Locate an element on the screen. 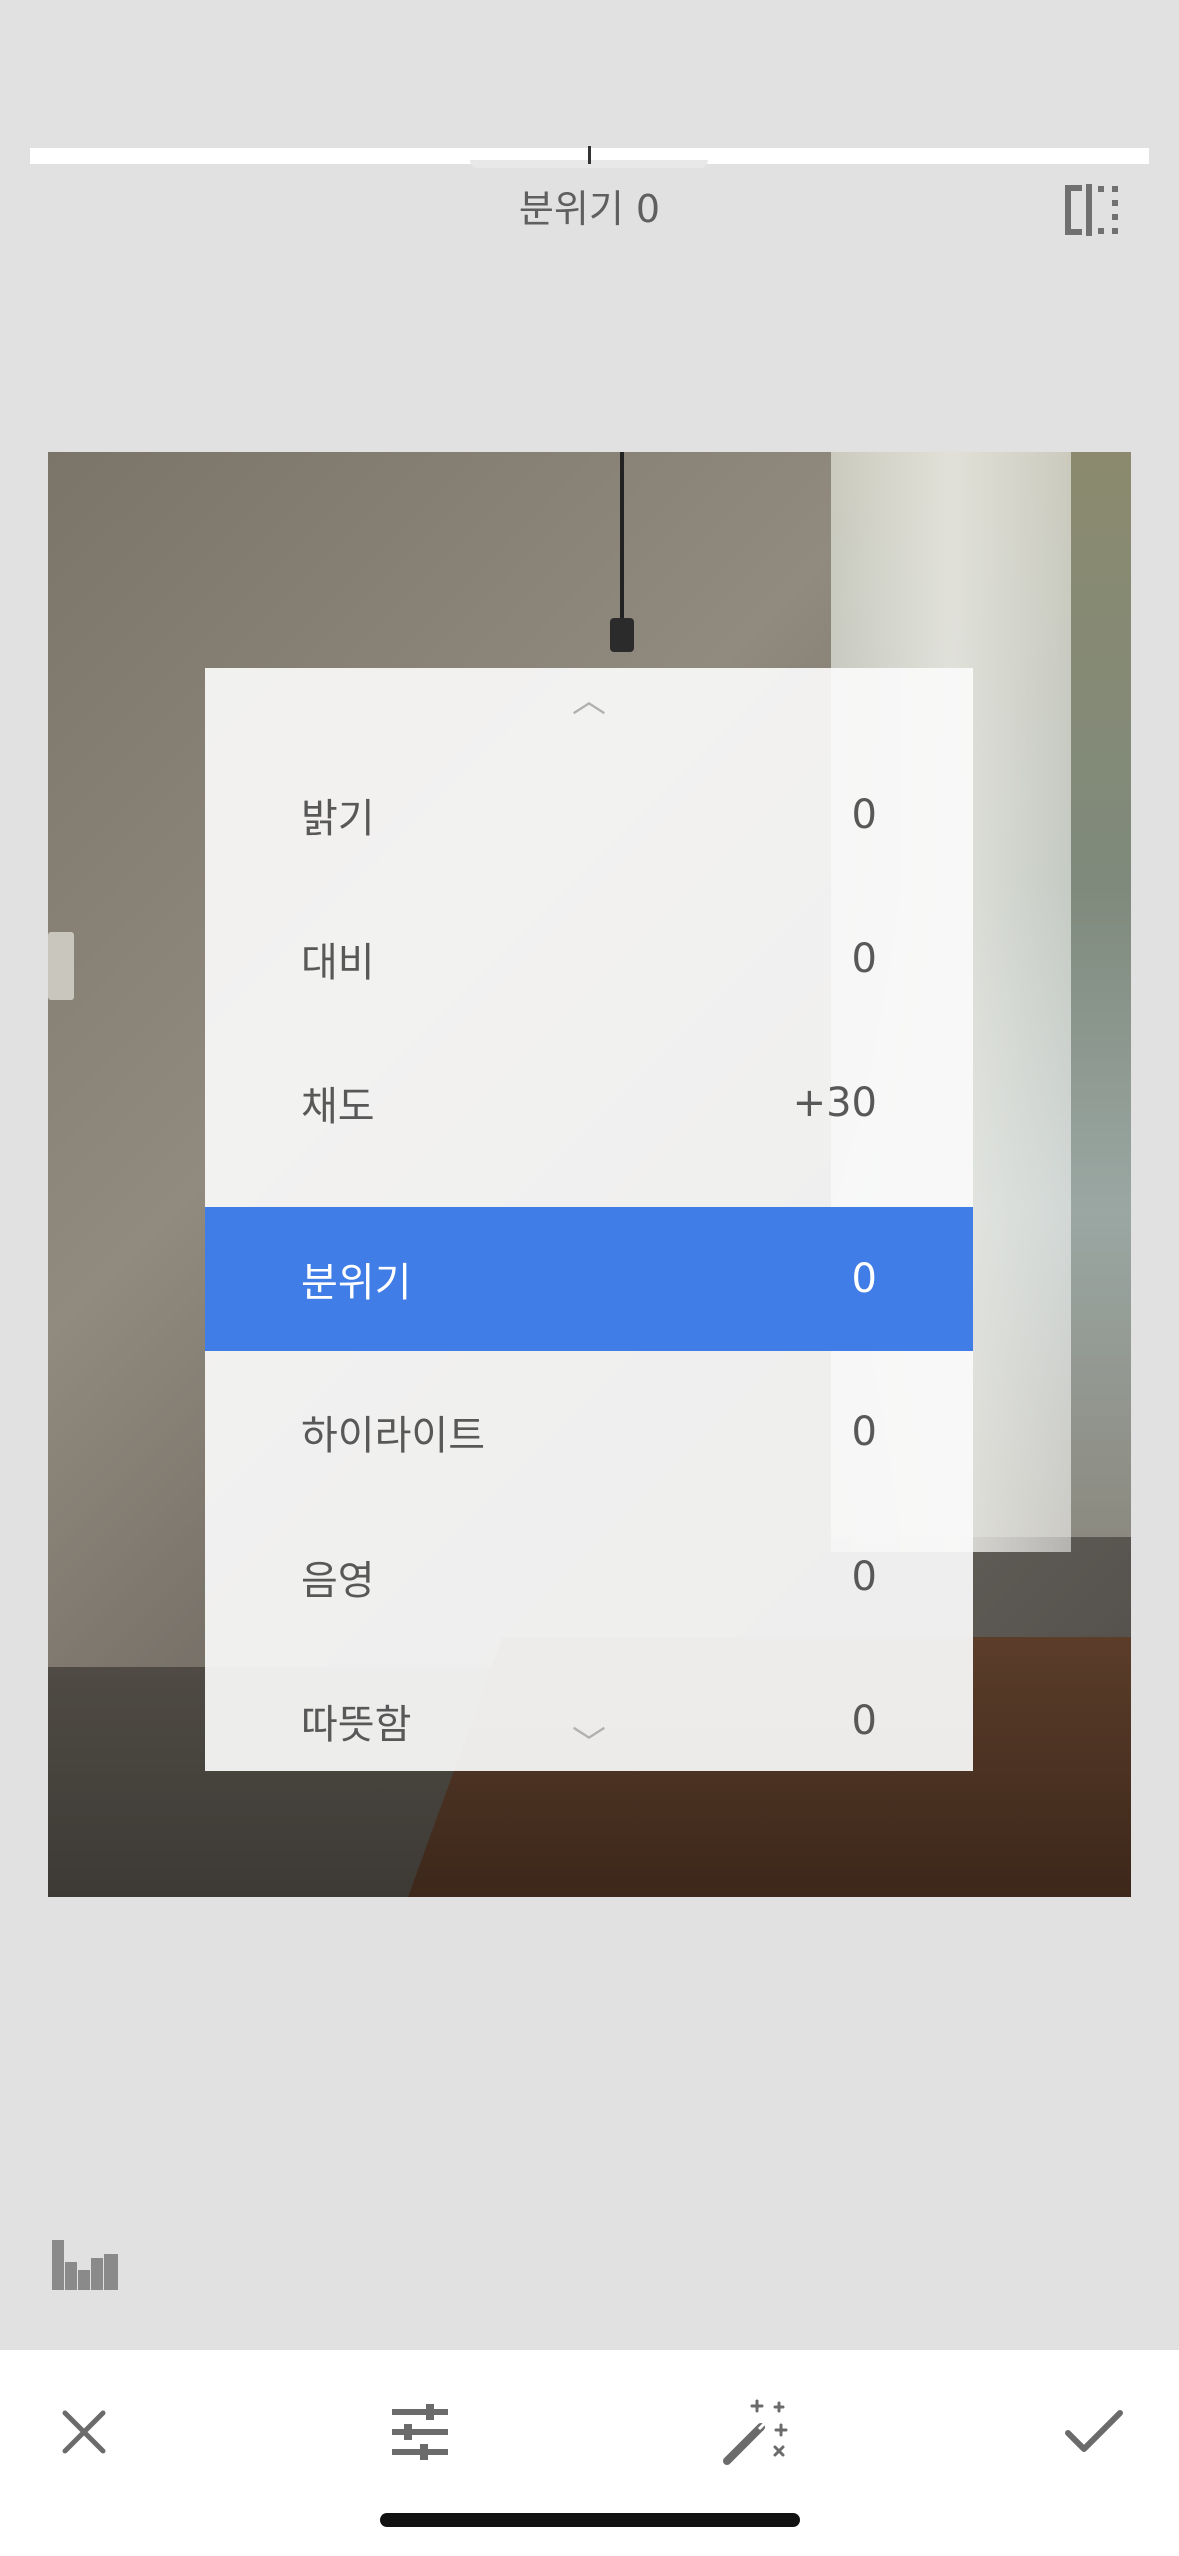  magic-wand-icon is located at coordinates (756, 2432).